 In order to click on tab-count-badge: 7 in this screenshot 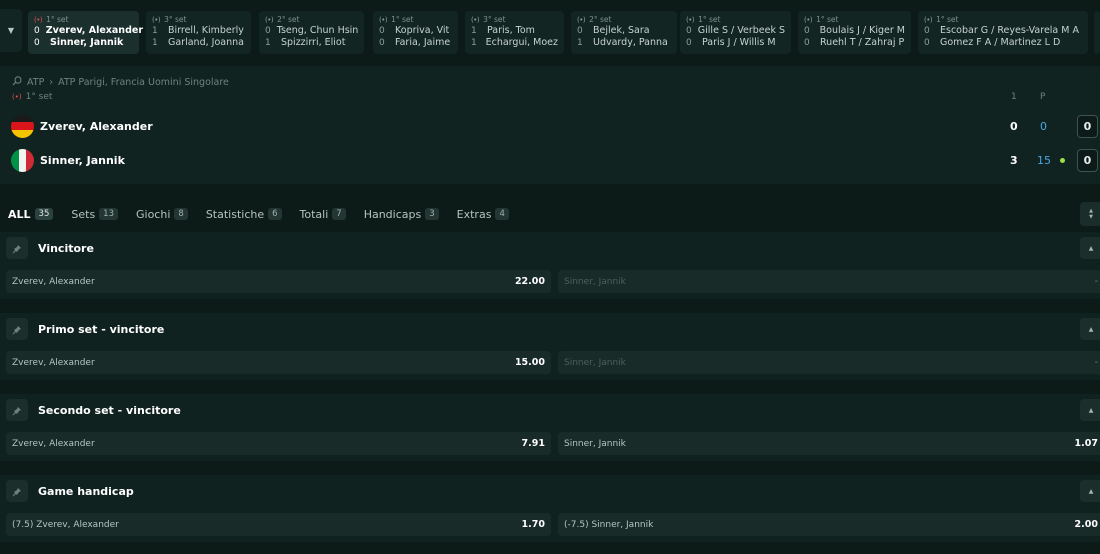, I will do `click(339, 214)`.